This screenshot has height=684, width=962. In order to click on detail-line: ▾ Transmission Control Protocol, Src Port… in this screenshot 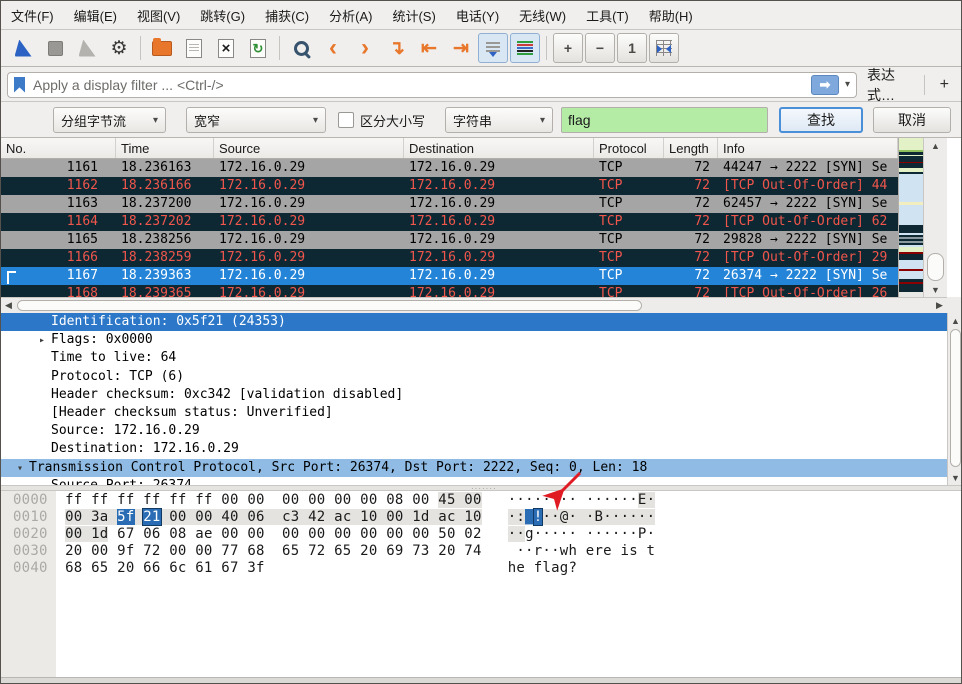, I will do `click(474, 468)`.